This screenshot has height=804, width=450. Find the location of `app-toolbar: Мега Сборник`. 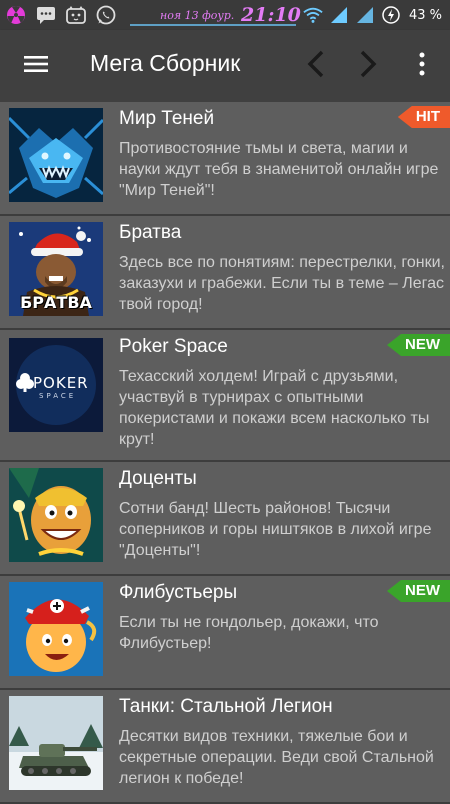

app-toolbar: Мега Сборник is located at coordinates (225, 66).